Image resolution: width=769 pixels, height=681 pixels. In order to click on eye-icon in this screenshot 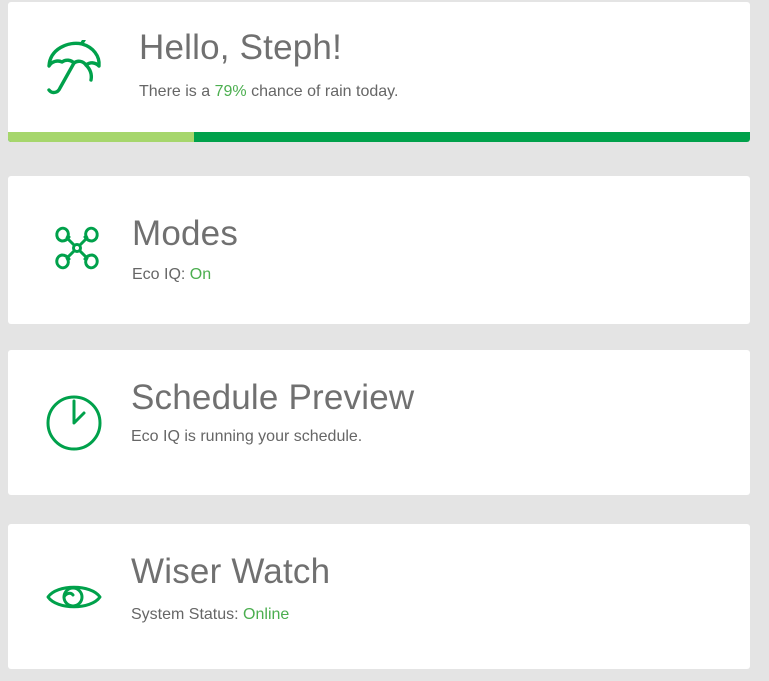, I will do `click(74, 597)`.